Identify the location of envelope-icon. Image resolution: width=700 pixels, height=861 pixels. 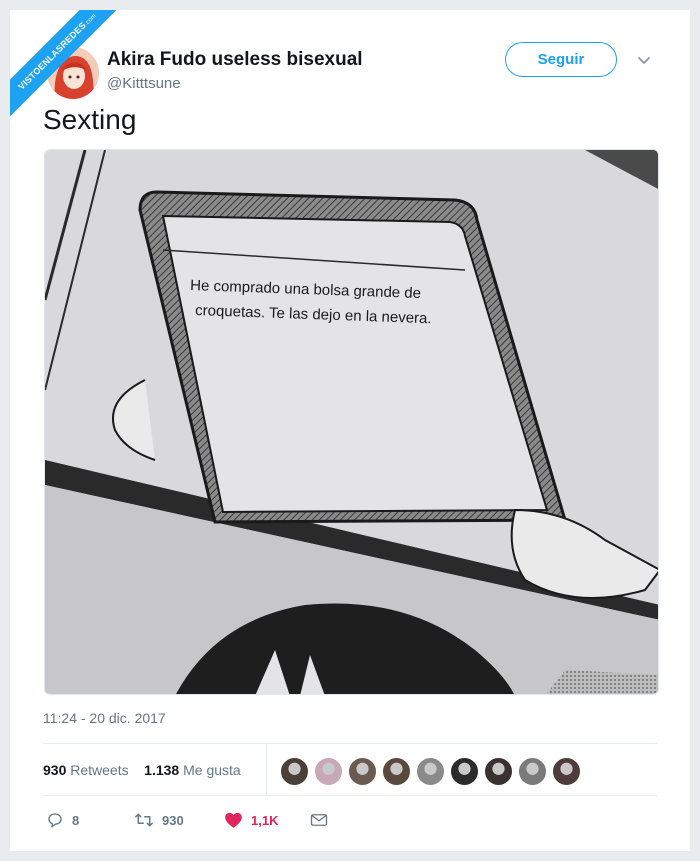
(319, 820).